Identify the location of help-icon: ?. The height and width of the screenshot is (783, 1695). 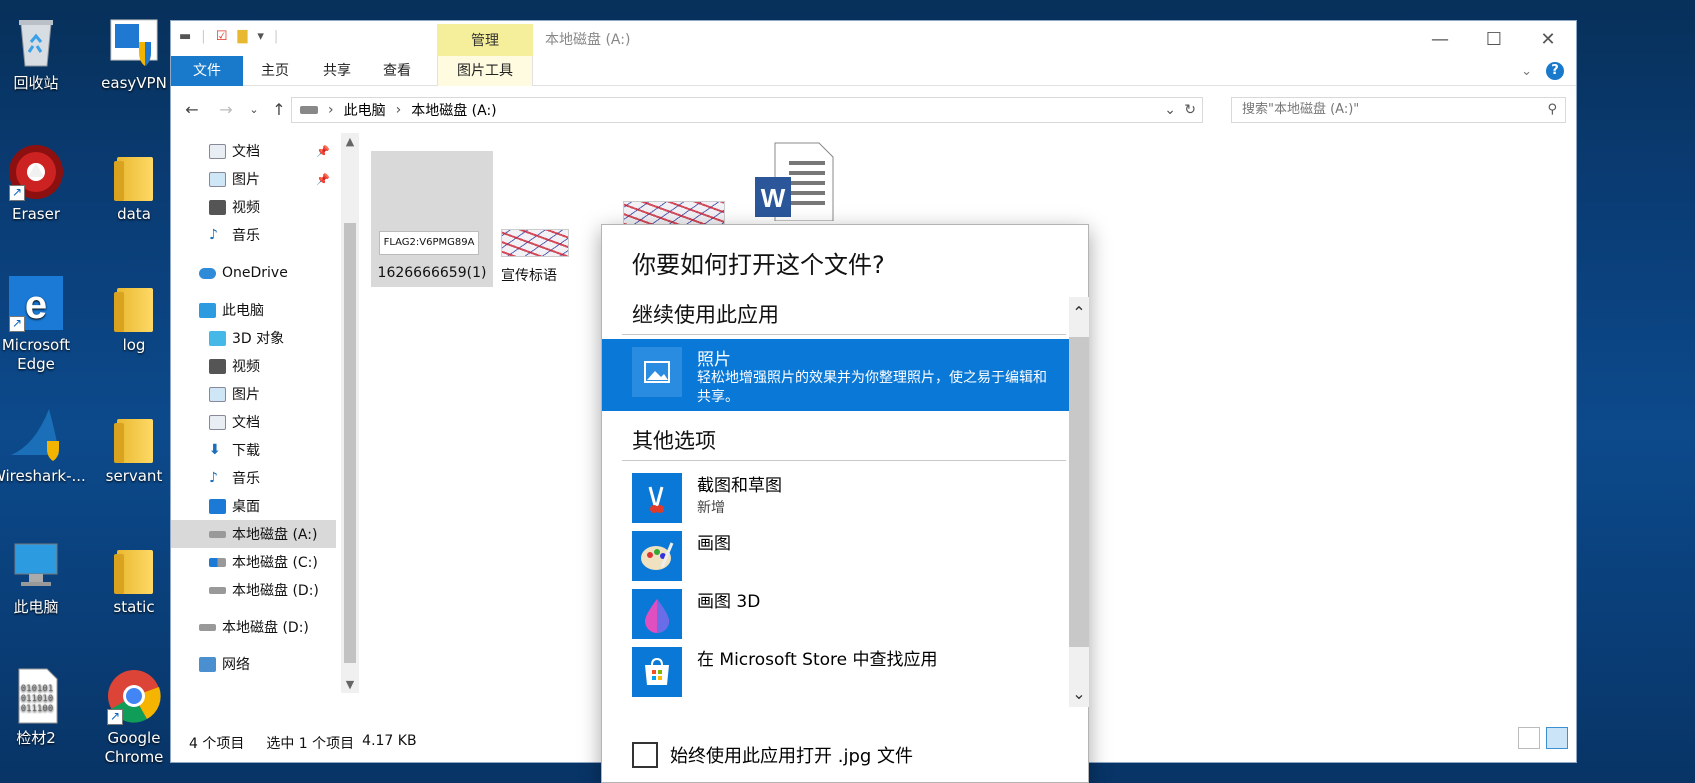
(1555, 71).